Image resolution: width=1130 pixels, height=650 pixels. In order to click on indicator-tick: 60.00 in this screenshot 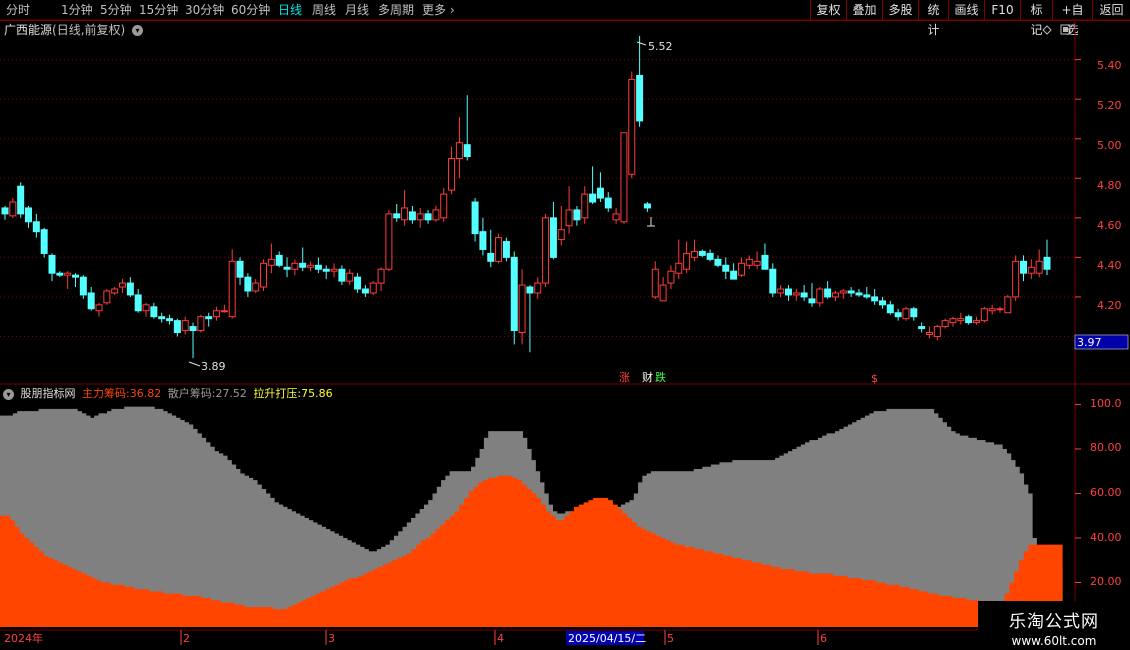, I will do `click(1106, 492)`.